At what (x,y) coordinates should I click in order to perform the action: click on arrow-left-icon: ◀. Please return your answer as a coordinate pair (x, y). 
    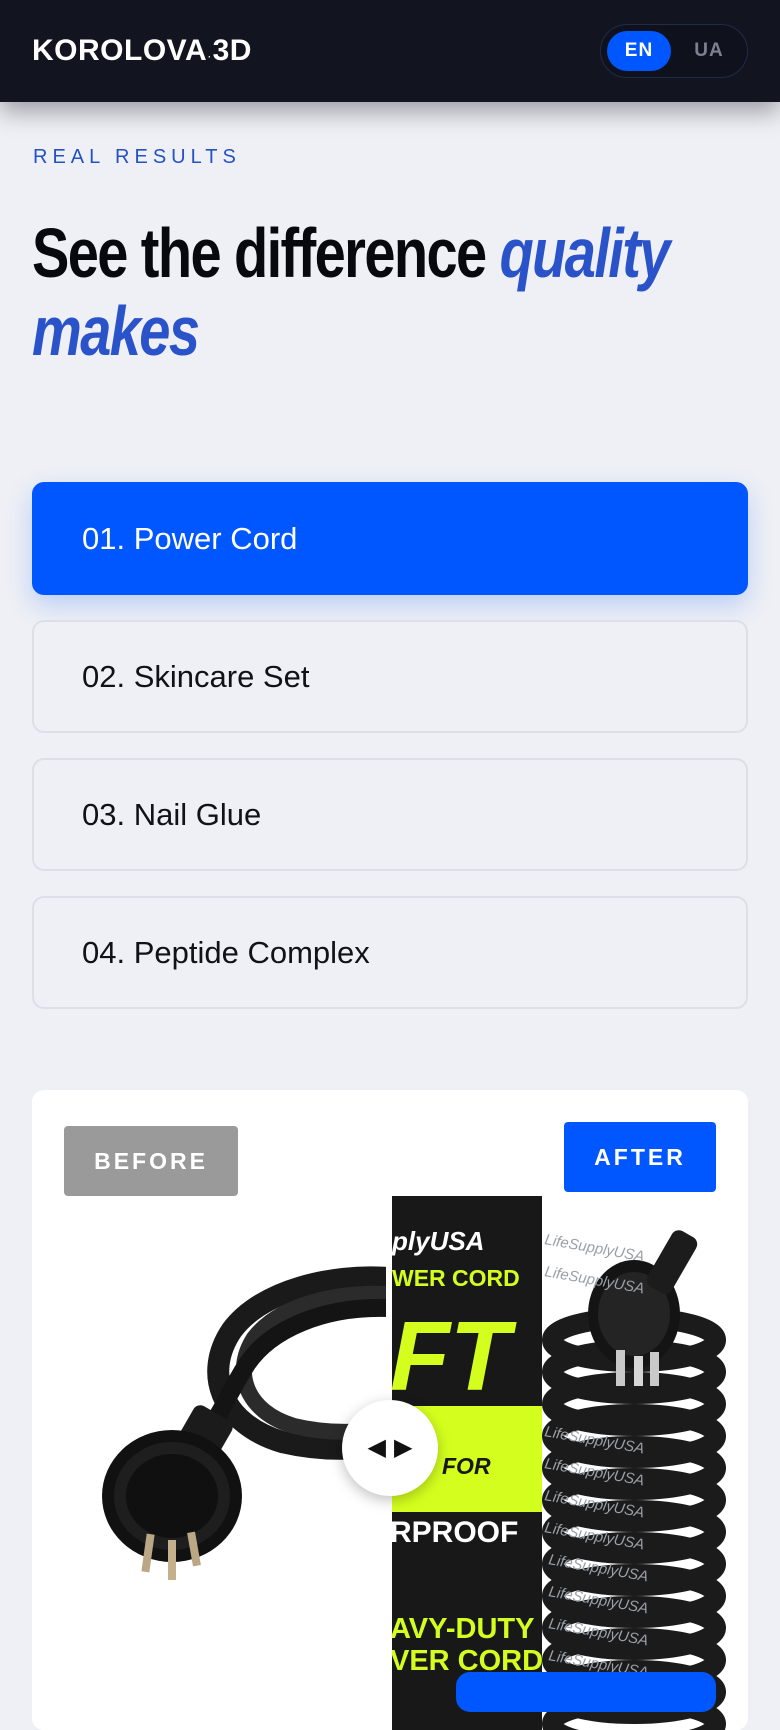
    Looking at the image, I should click on (376, 1447).